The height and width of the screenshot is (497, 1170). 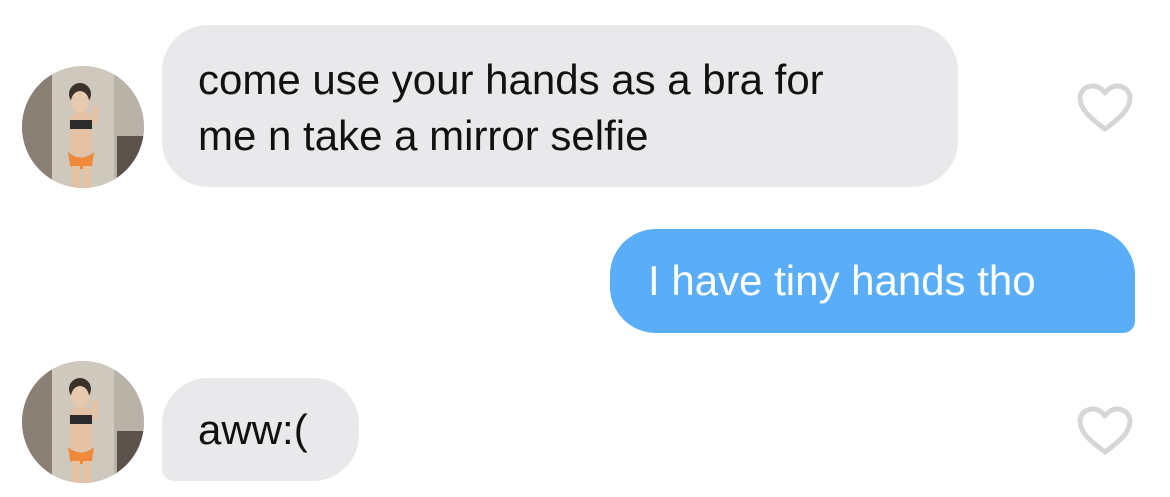 What do you see at coordinates (842, 280) in the screenshot?
I see `message-text: I have tiny hands tho` at bounding box center [842, 280].